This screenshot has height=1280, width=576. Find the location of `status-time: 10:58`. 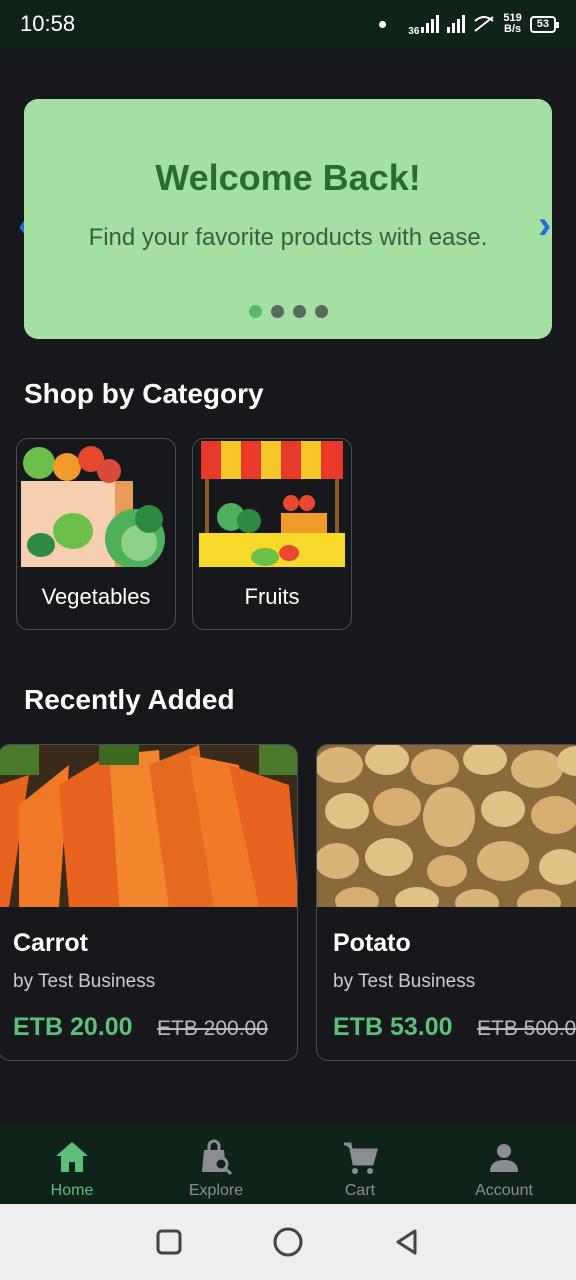

status-time: 10:58 is located at coordinates (48, 23).